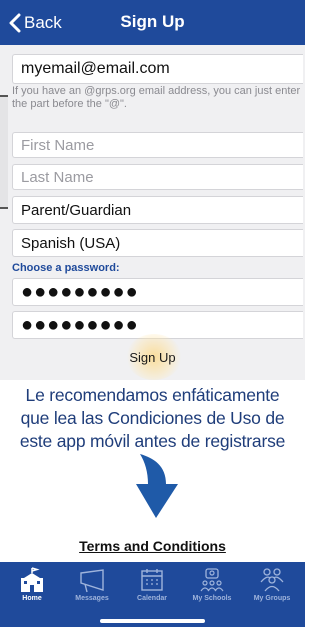  Describe the element at coordinates (152, 357) in the screenshot. I see `signup-button: Sign Up` at that location.